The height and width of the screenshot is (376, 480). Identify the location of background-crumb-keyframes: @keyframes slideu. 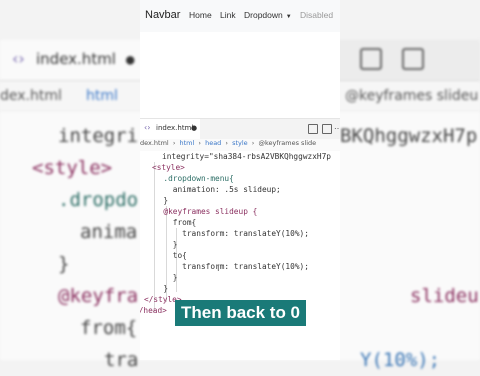
(412, 96).